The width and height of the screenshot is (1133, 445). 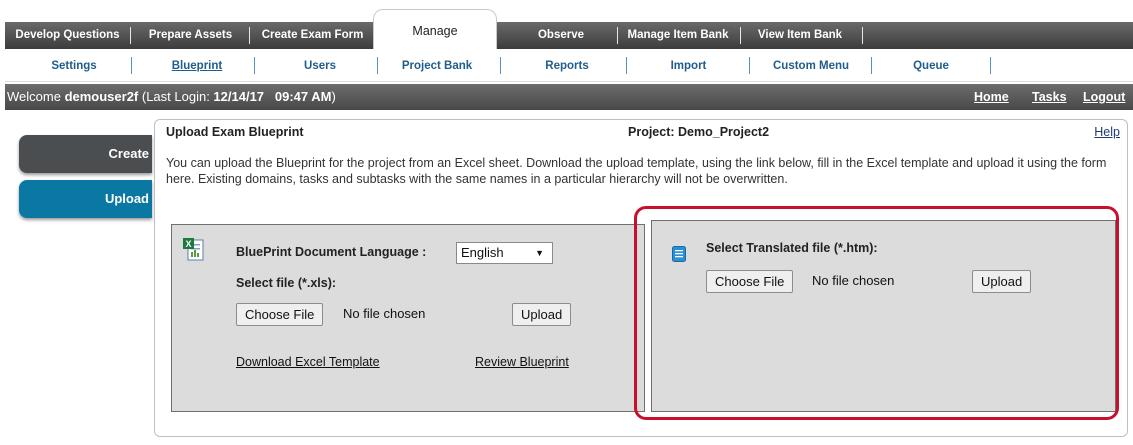 What do you see at coordinates (36, 96) in the screenshot?
I see `welcome-prefix: Welcome` at bounding box center [36, 96].